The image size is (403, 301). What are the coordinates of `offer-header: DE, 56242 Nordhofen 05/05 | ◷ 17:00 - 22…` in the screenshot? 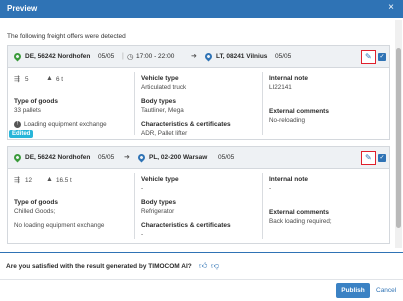 It's located at (198, 57).